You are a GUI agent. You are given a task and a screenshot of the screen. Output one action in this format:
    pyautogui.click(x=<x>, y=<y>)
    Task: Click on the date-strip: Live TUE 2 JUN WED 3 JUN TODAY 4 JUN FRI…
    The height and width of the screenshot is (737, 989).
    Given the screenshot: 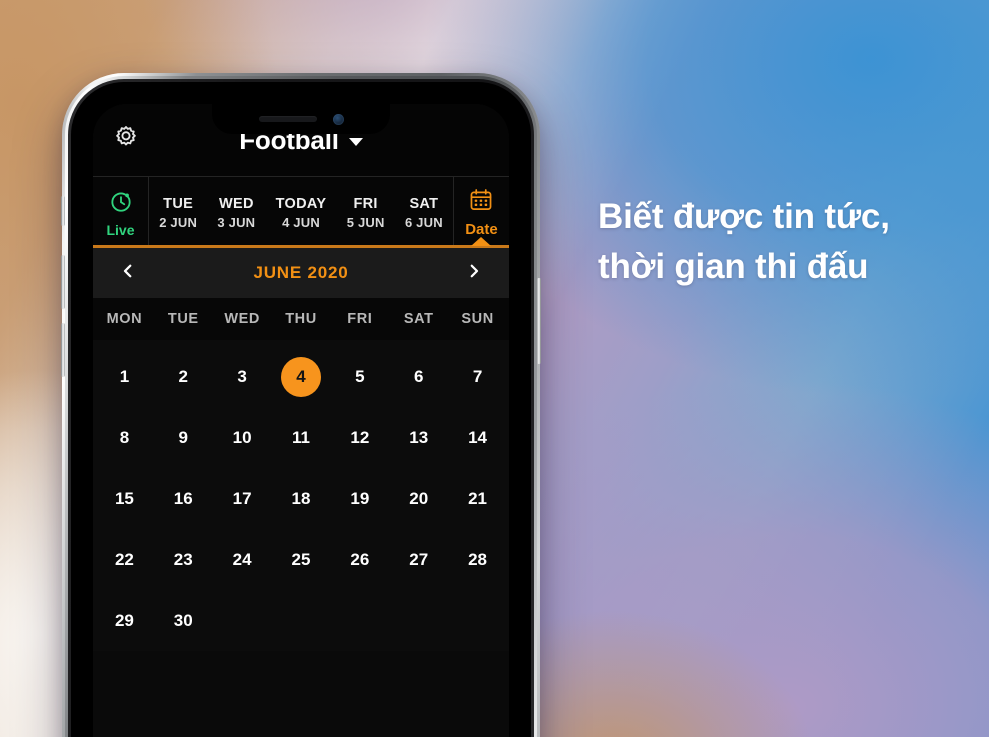 What is the action you would take?
    pyautogui.click(x=301, y=212)
    